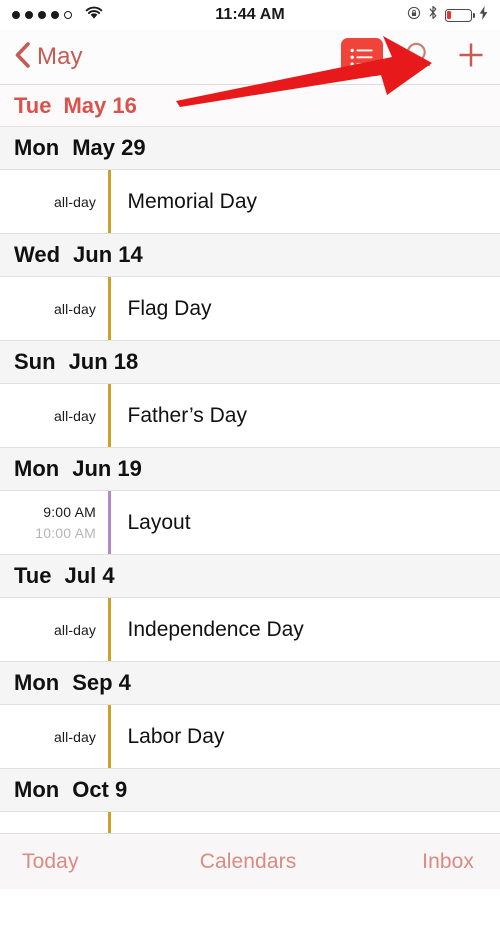 This screenshot has height=932, width=500. What do you see at coordinates (107, 469) in the screenshot?
I see `day-date: Jun 19` at bounding box center [107, 469].